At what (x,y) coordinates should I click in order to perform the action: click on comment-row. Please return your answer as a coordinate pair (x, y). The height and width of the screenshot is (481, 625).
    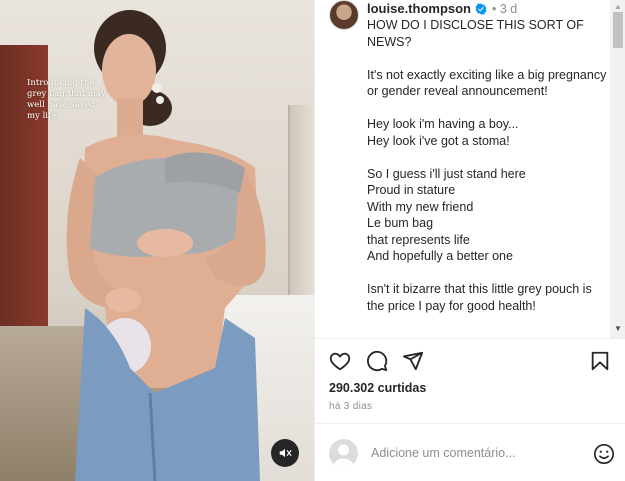
    Looking at the image, I should click on (471, 454).